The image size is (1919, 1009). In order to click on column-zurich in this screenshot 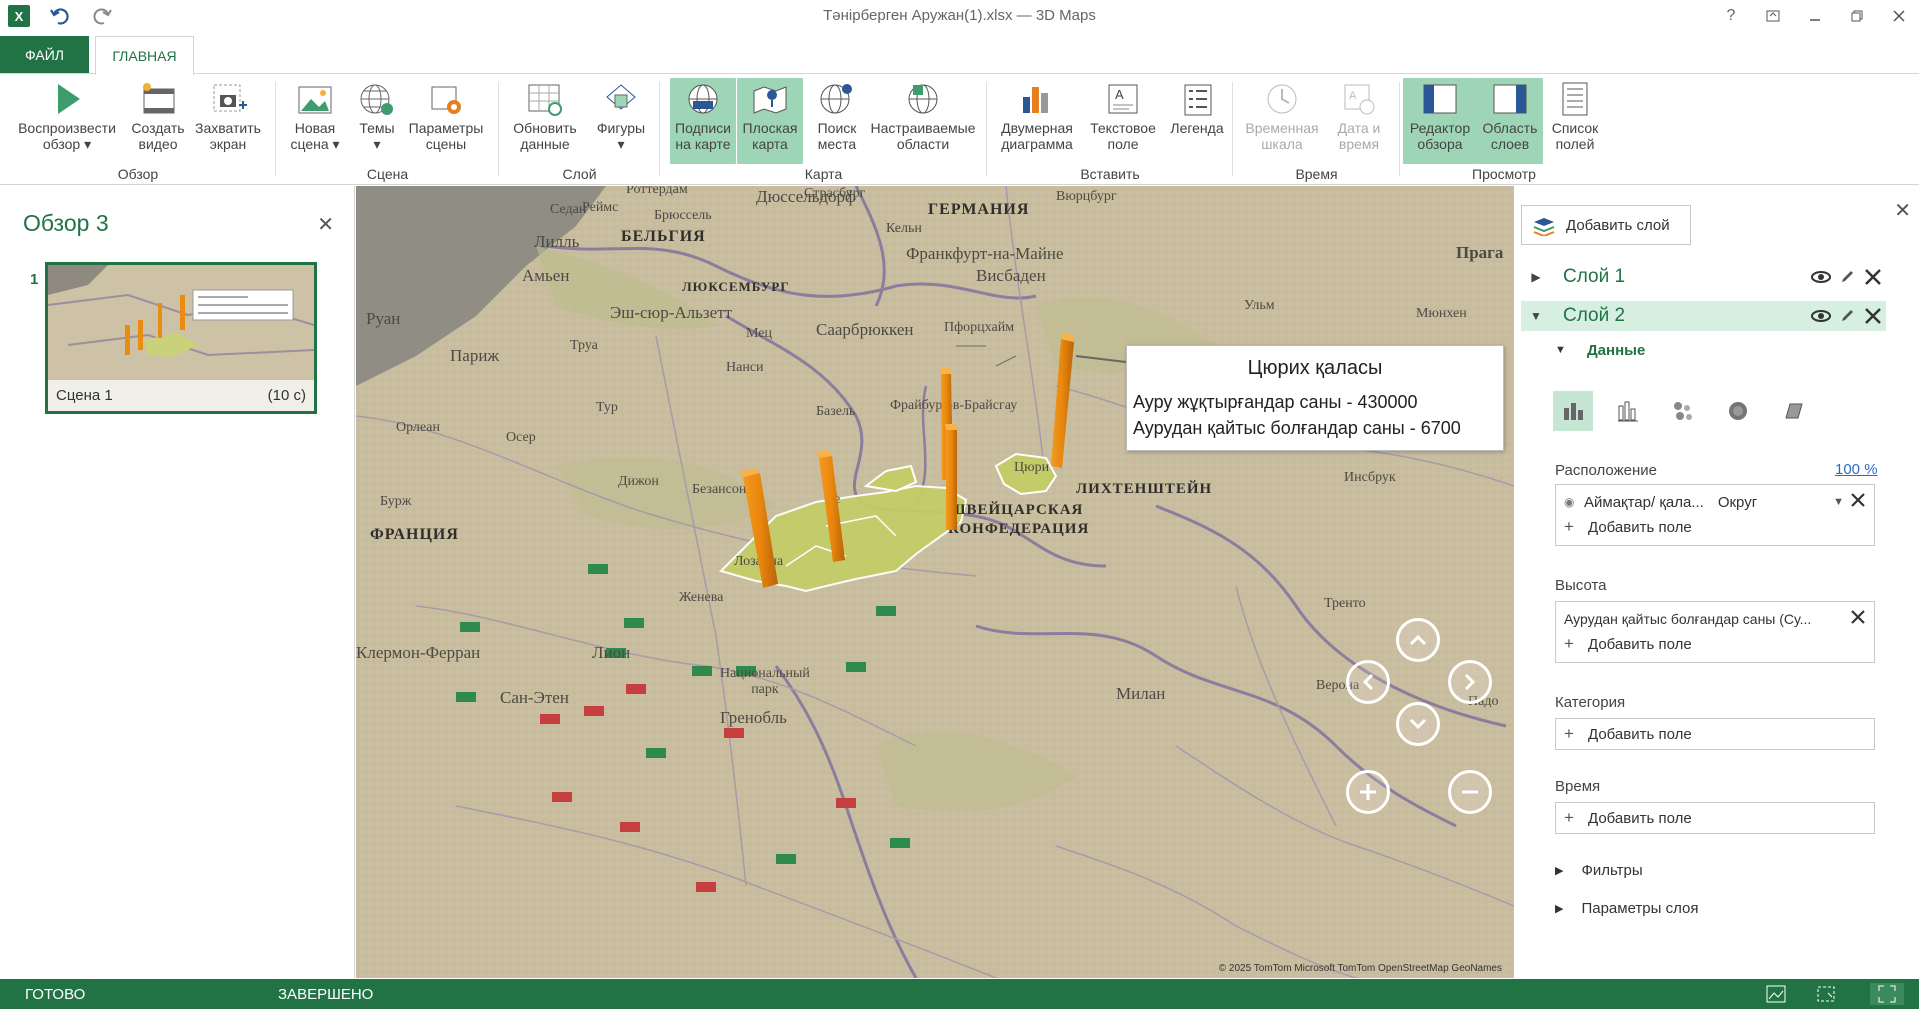, I will do `click(1062, 400)`.